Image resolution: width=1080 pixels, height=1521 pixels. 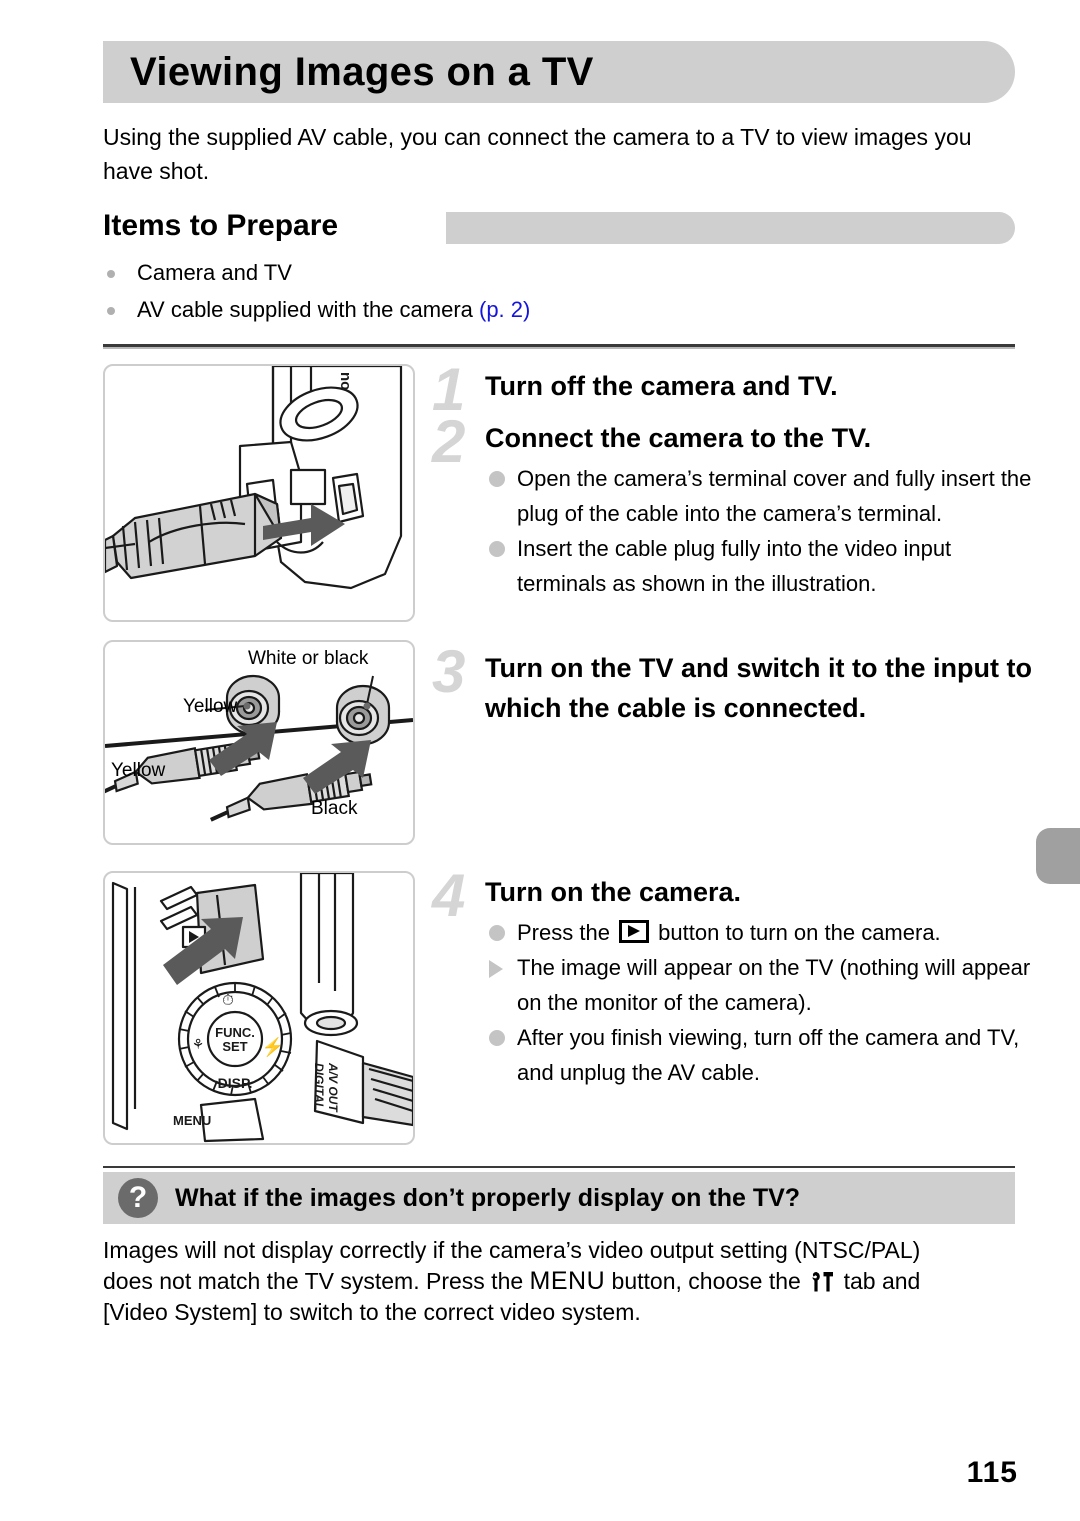 I want to click on figure-tv-rca-jacks: White or black Yellow Yellow Black, so click(x=259, y=742).